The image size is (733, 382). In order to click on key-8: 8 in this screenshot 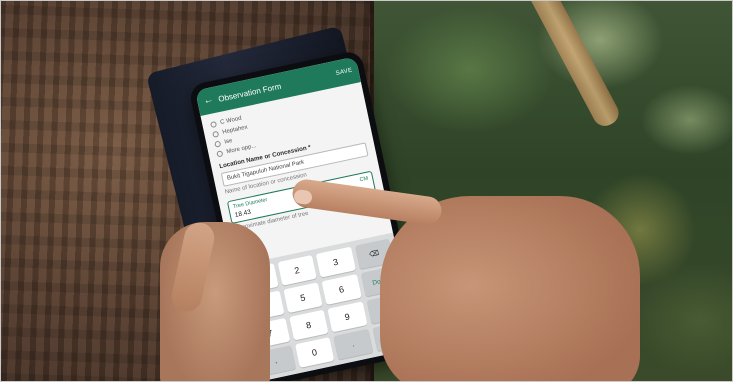, I will do `click(308, 325)`.